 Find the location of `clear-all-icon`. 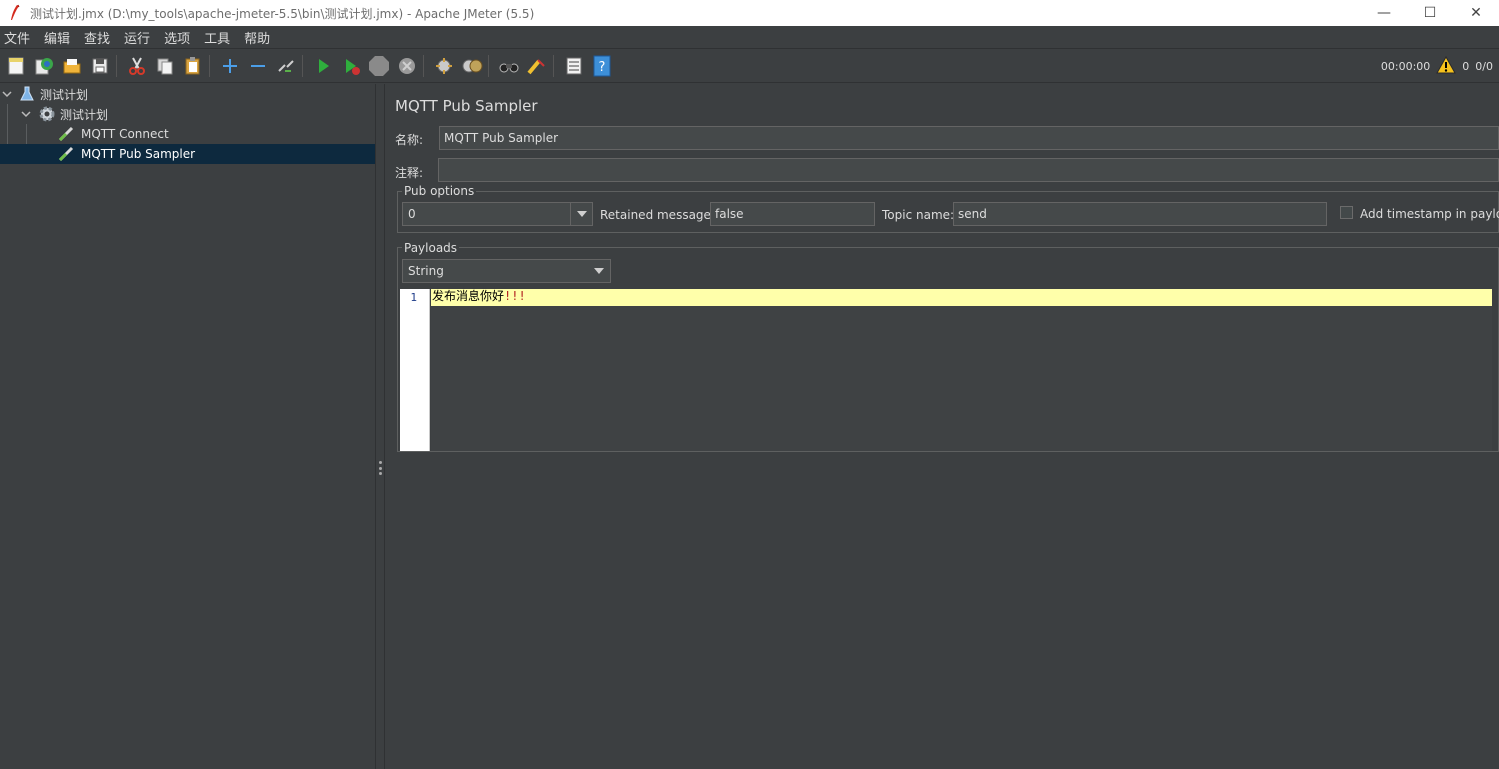

clear-all-icon is located at coordinates (472, 66).